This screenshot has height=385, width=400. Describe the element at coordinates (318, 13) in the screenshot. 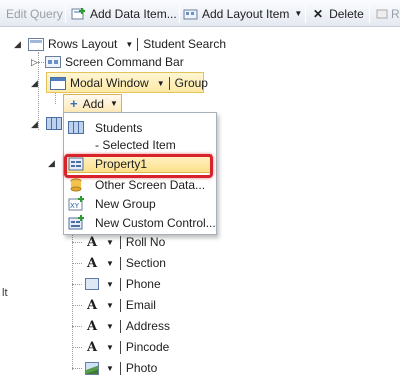

I see `delete-x-icon: ✕` at that location.